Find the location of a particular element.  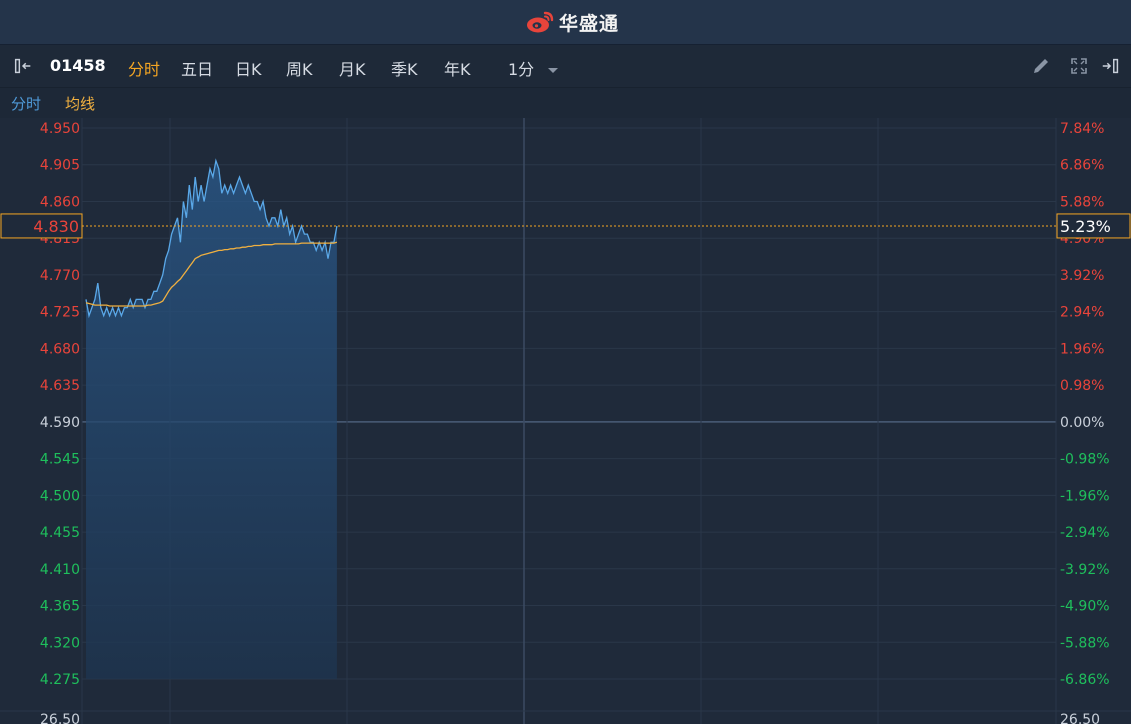

y-tick-label: 4.545 is located at coordinates (60, 460).